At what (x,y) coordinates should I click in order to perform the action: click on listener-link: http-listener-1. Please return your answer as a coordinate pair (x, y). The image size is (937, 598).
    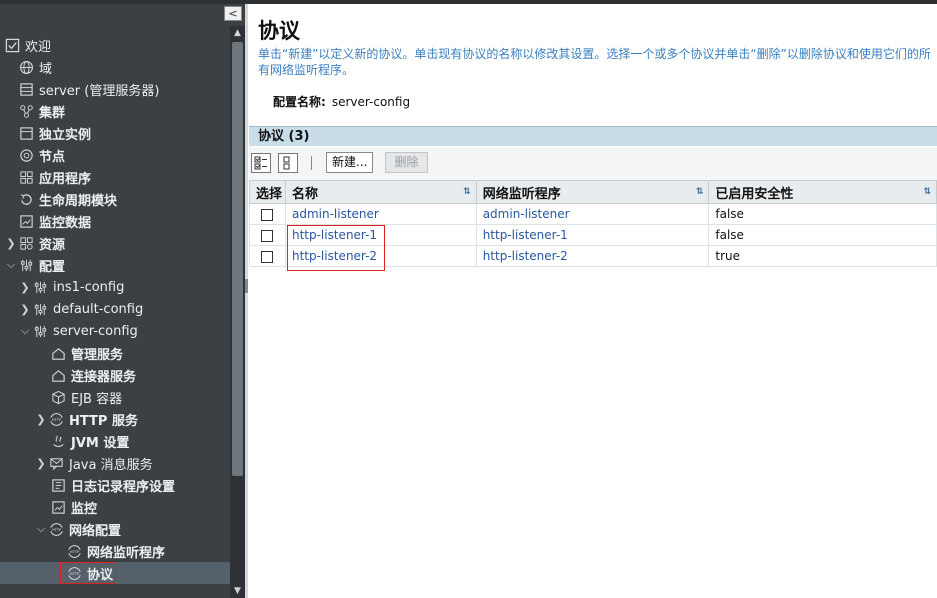
    Looking at the image, I should click on (525, 235).